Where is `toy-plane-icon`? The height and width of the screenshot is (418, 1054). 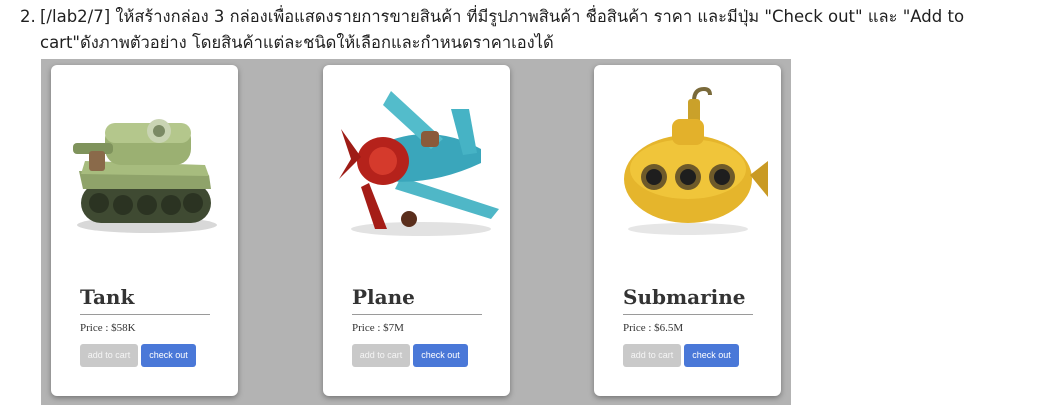 toy-plane-icon is located at coordinates (419, 163).